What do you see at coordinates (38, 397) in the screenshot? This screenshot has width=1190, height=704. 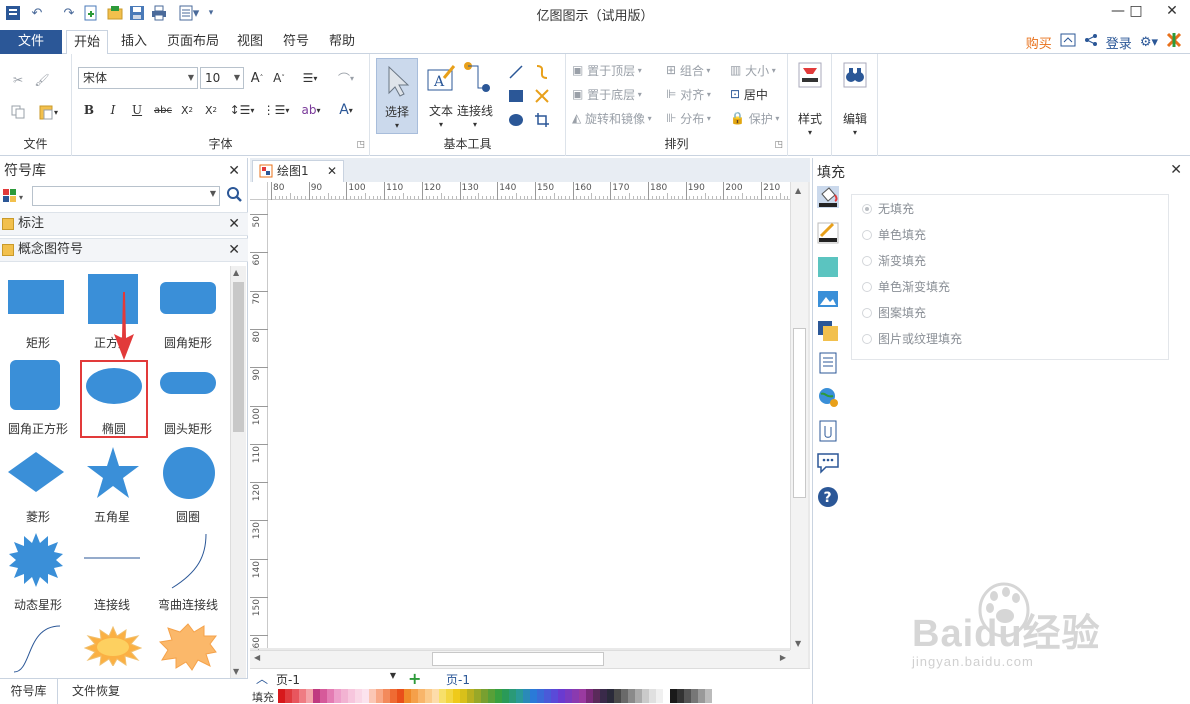 I see `shape-rounded-square: 圆角正方形` at bounding box center [38, 397].